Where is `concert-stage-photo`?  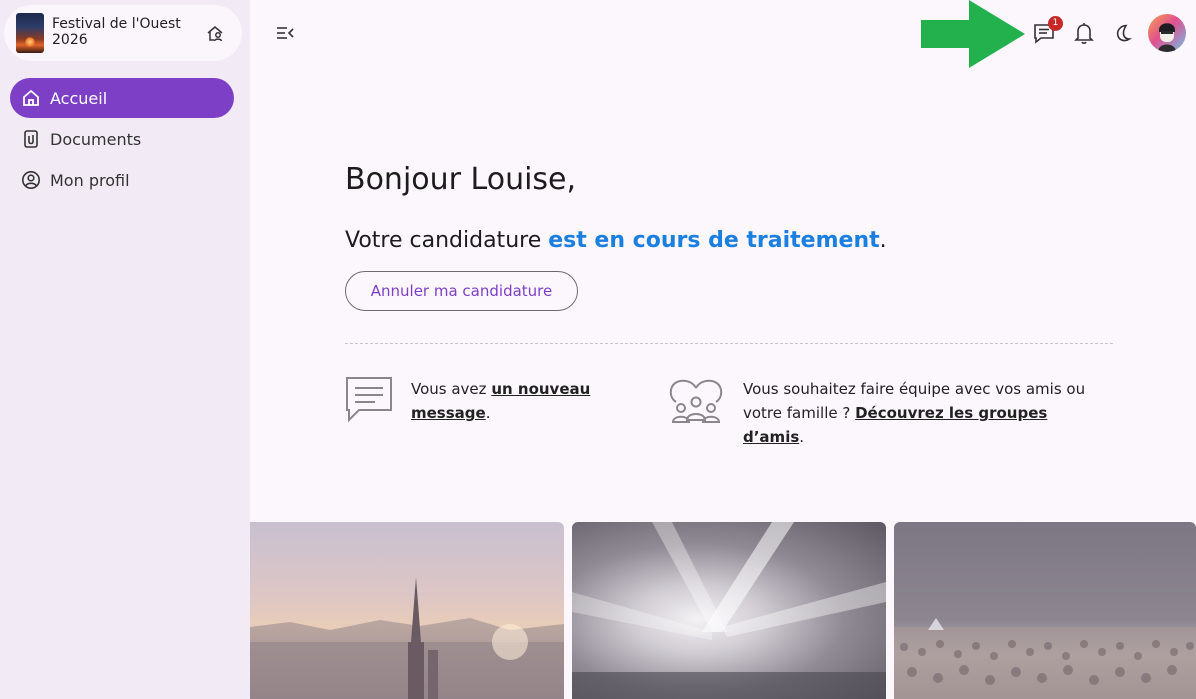
concert-stage-photo is located at coordinates (729, 610).